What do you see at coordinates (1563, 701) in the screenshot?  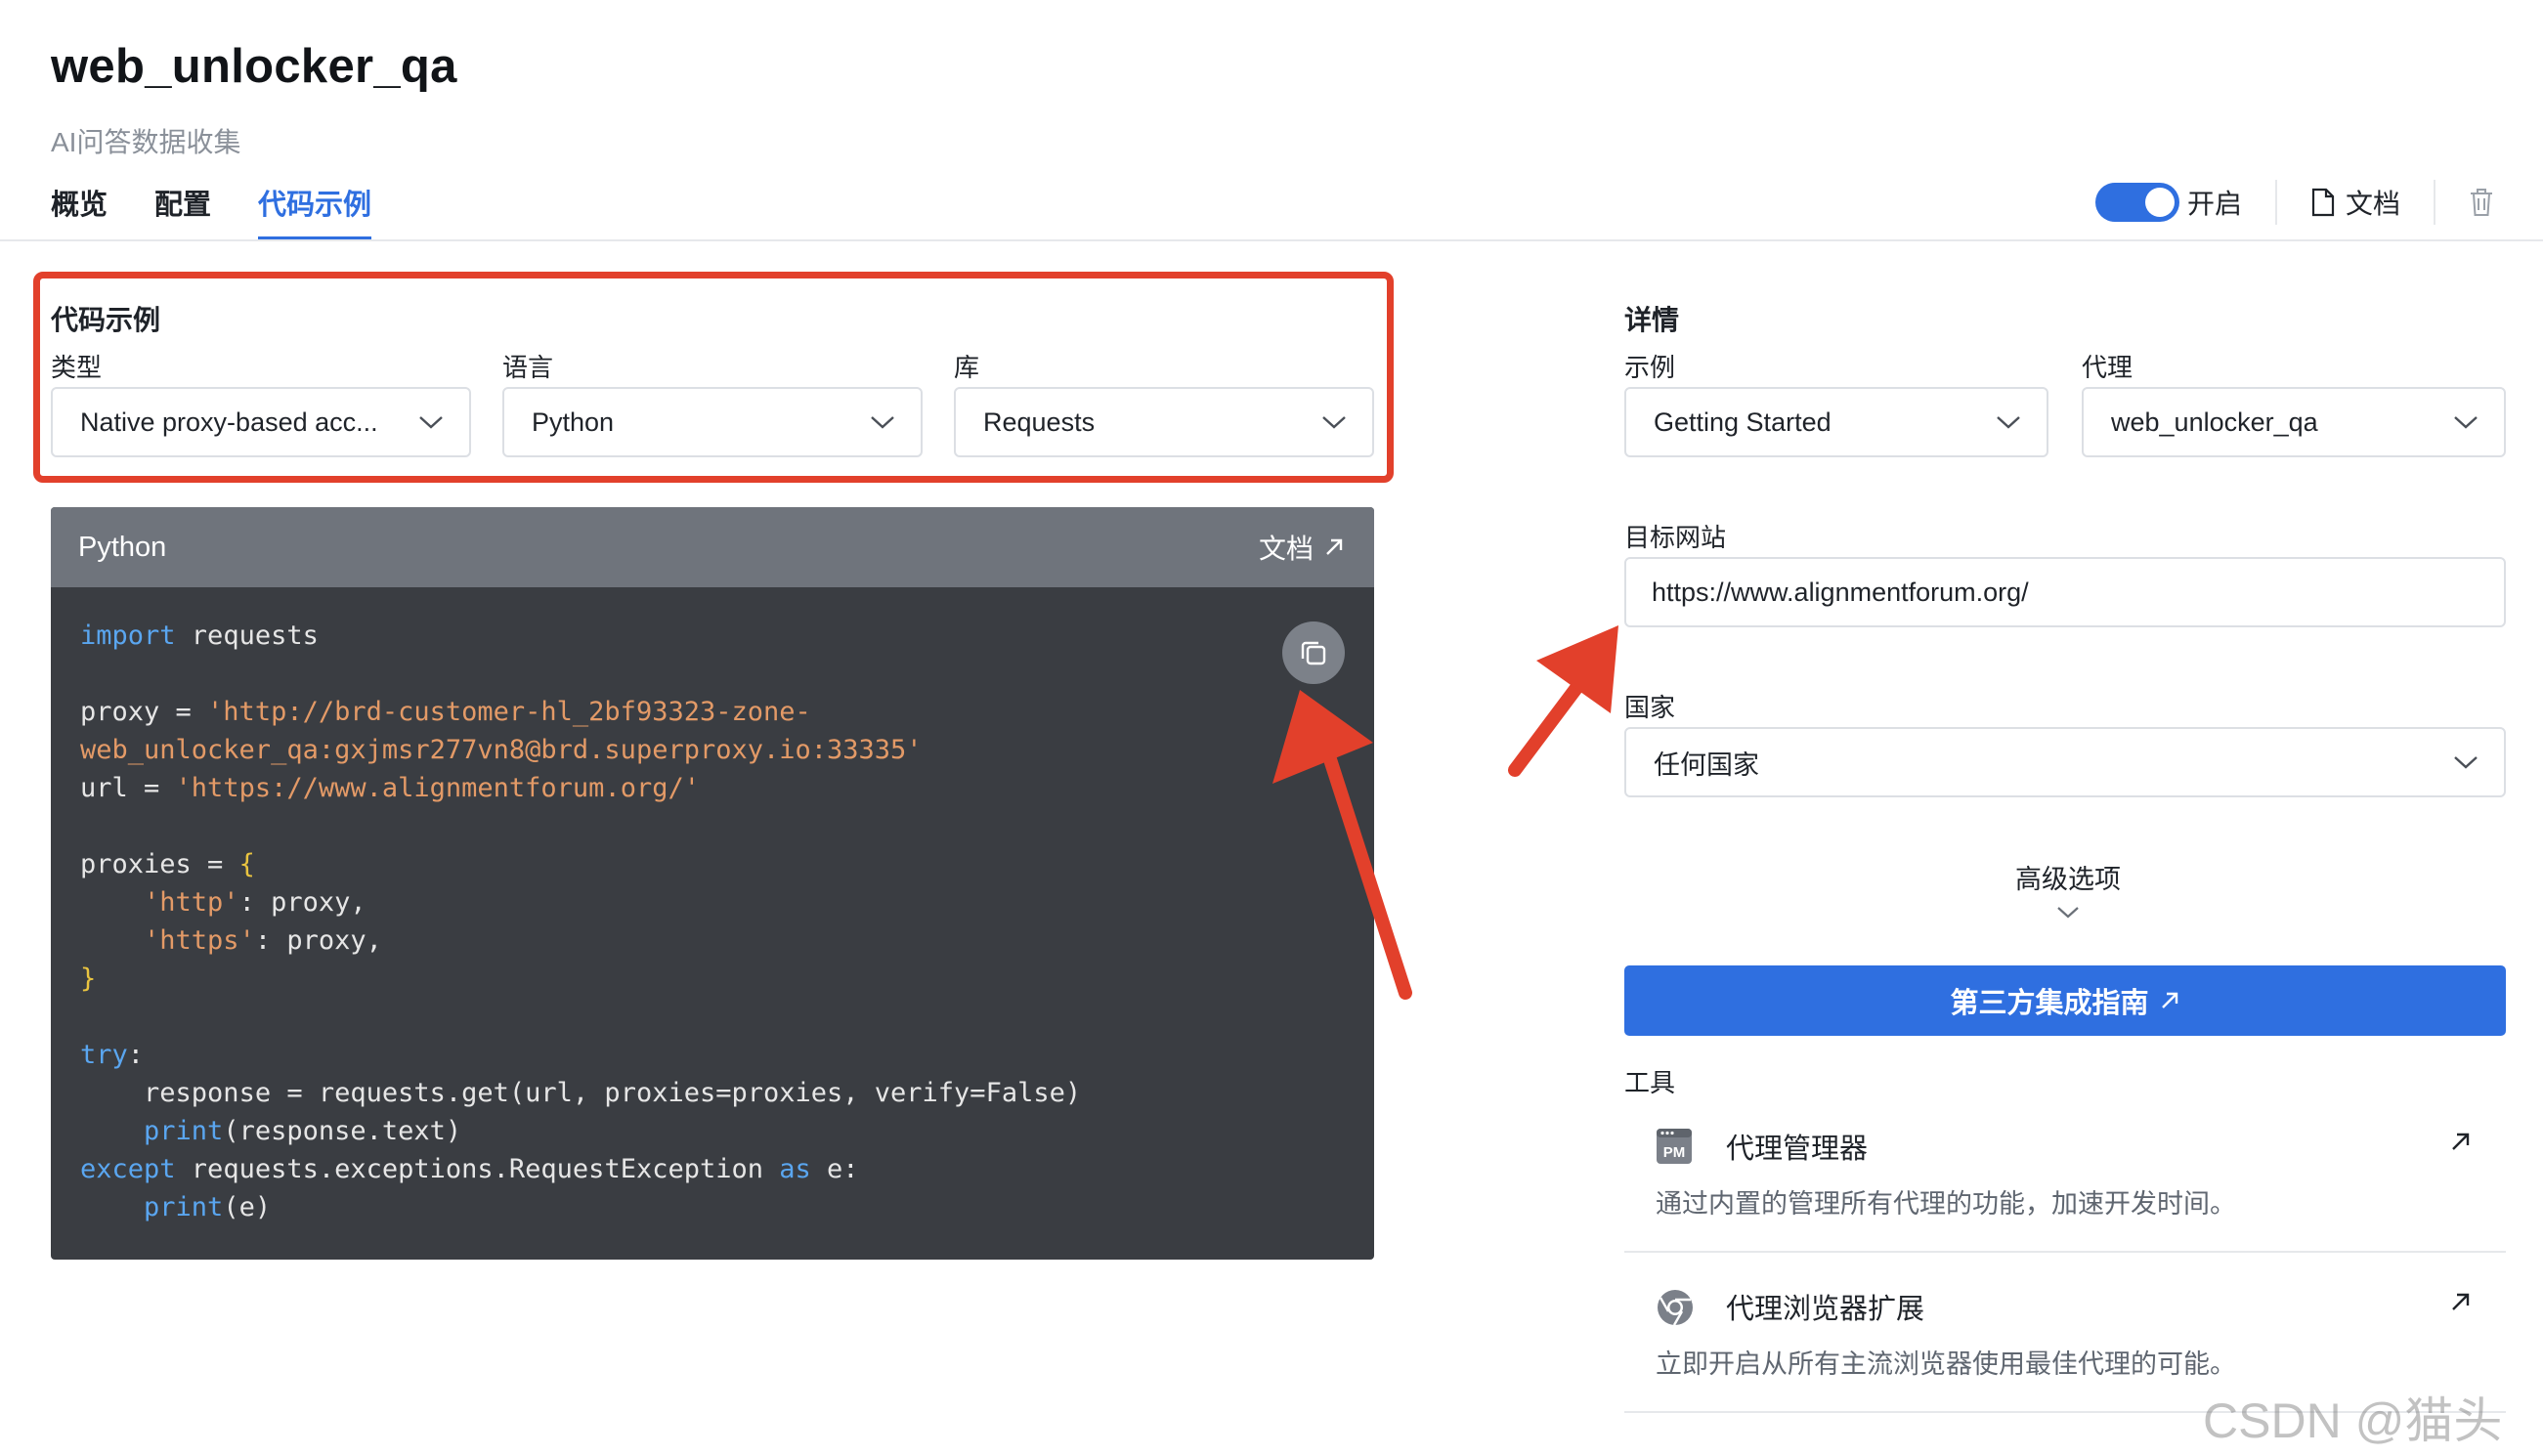 I see `annotation-arrow-target-site` at bounding box center [1563, 701].